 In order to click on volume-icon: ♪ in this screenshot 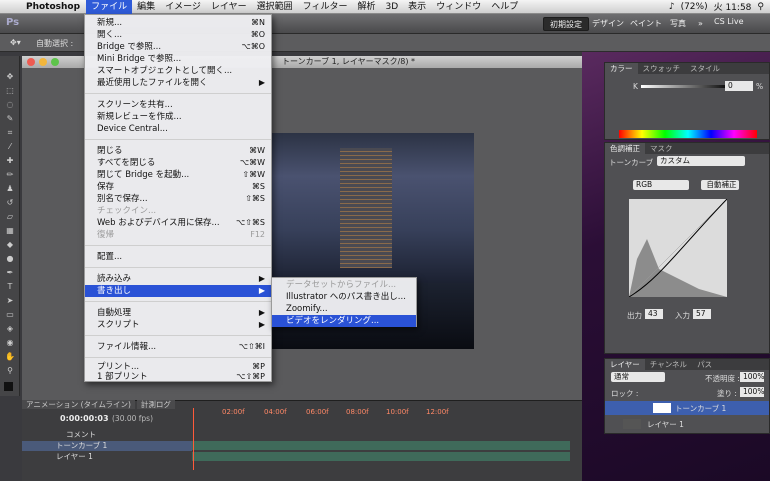, I will do `click(672, 7)`.